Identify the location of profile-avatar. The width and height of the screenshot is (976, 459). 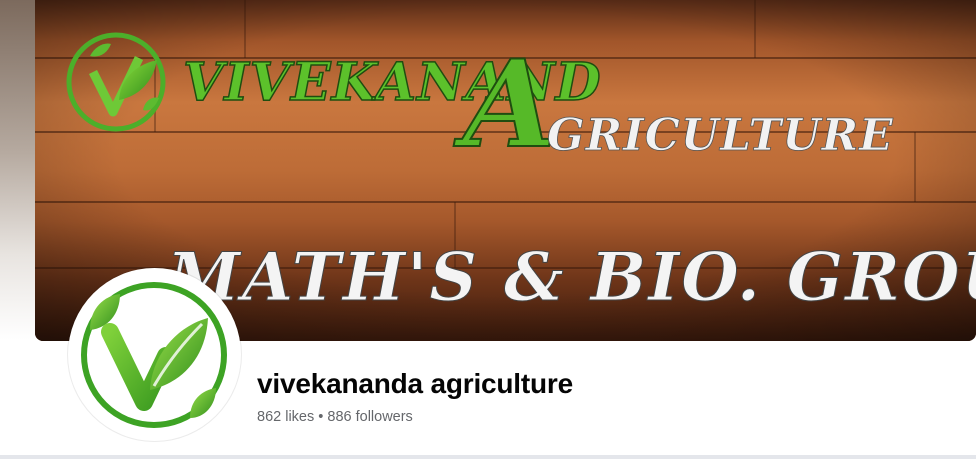
(154, 354).